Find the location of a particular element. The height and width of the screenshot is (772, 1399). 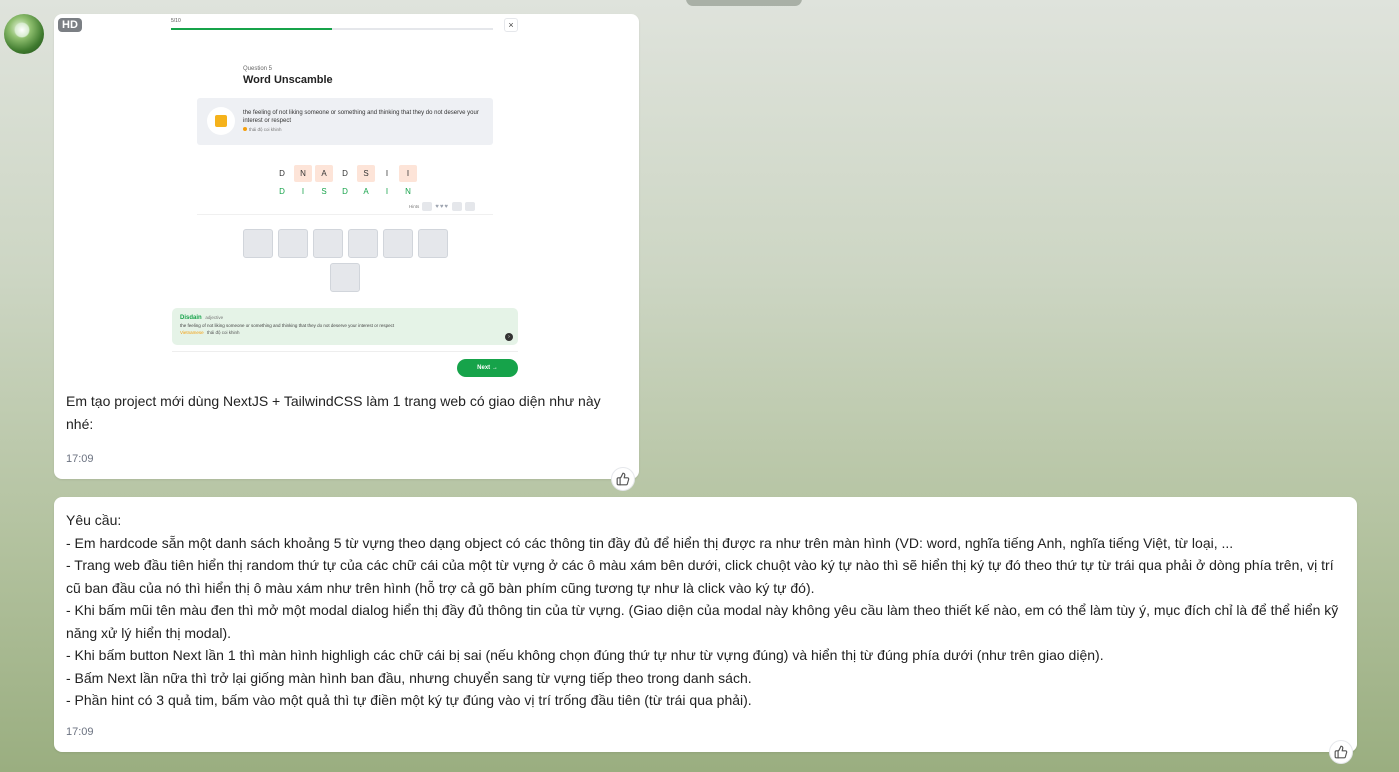

sender-avatar is located at coordinates (24, 34).